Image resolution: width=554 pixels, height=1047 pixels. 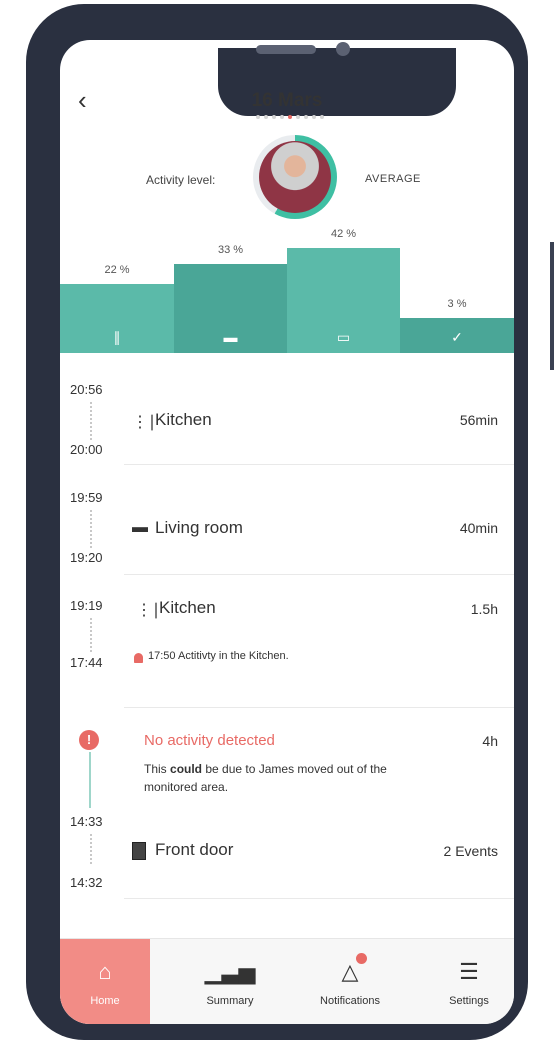 I want to click on menu-icon: ☰, so click(x=469, y=971).